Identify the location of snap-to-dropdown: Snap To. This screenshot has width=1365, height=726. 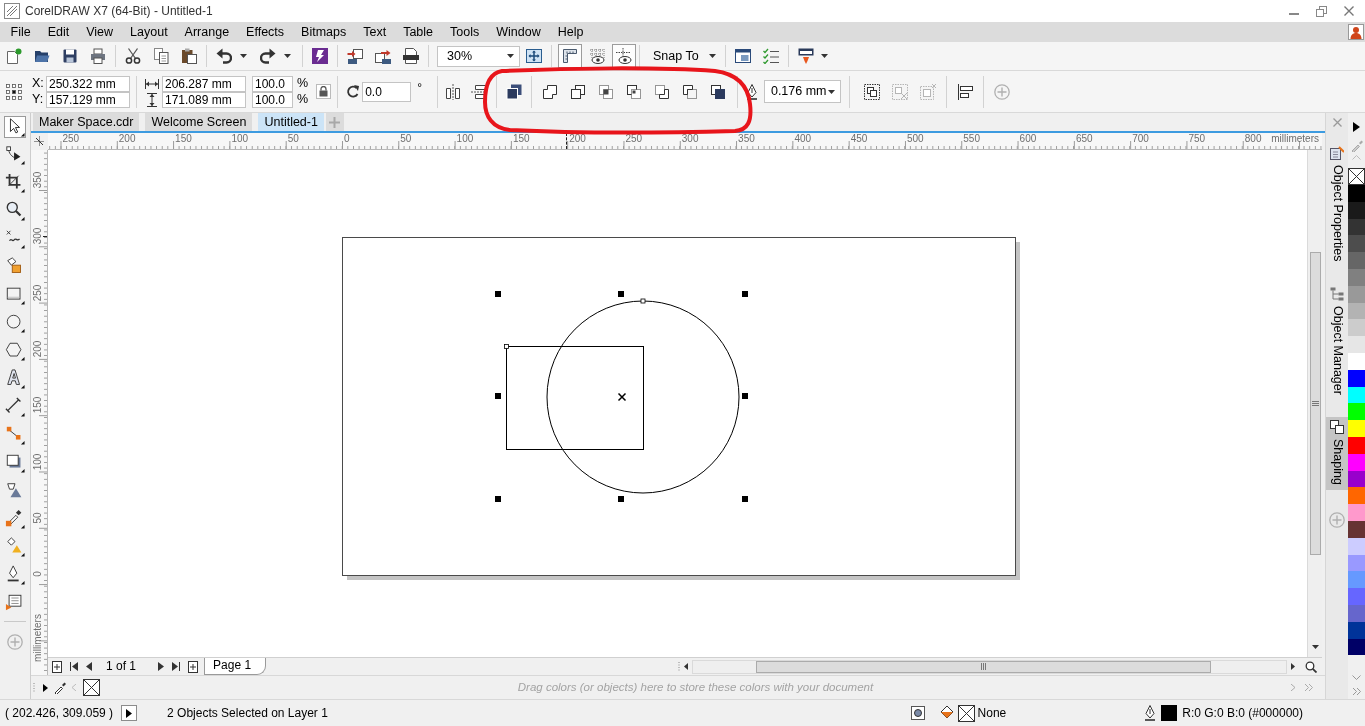
(684, 56).